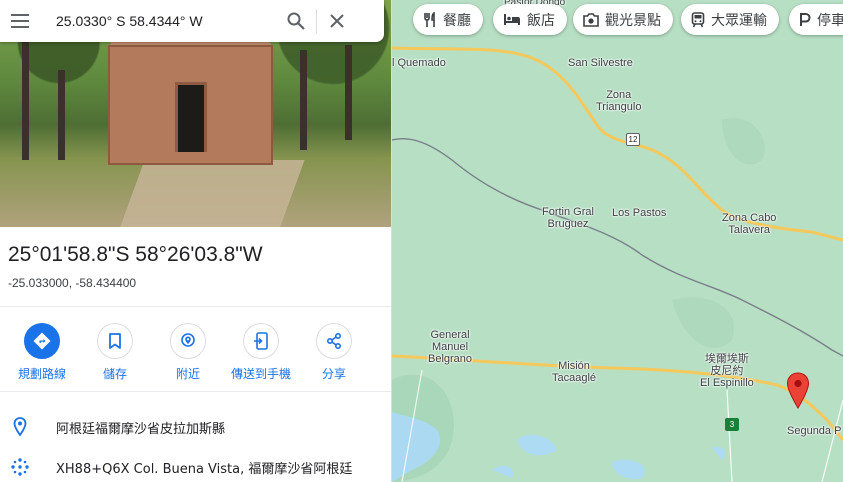 The image size is (843, 482). I want to click on share-icon, so click(334, 341).